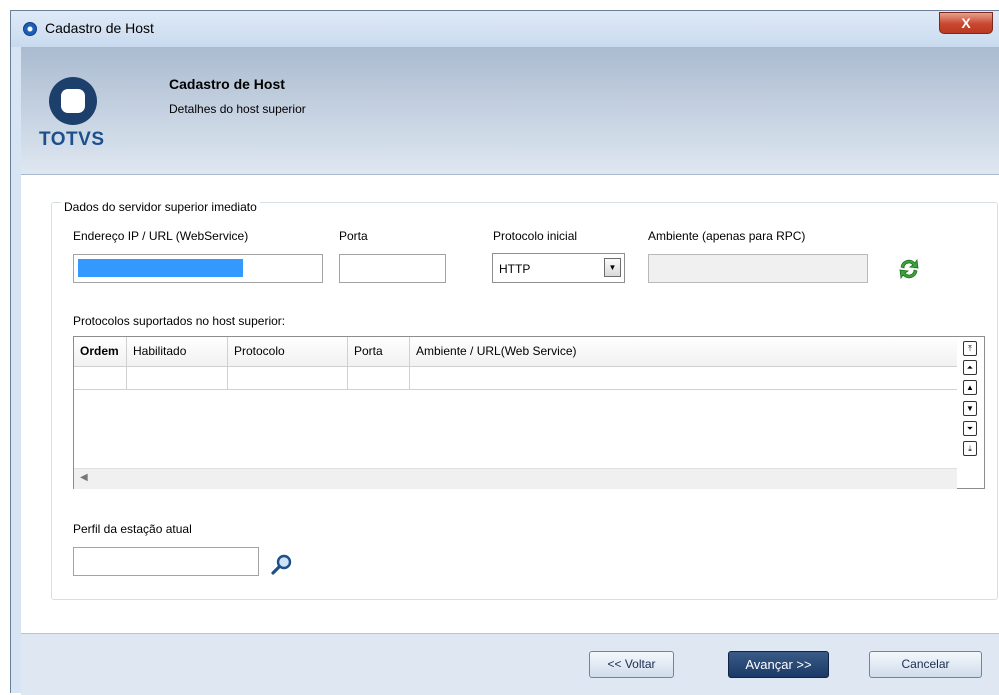 This screenshot has width=999, height=695. I want to click on scroll-left-icon: ◀, so click(84, 477).